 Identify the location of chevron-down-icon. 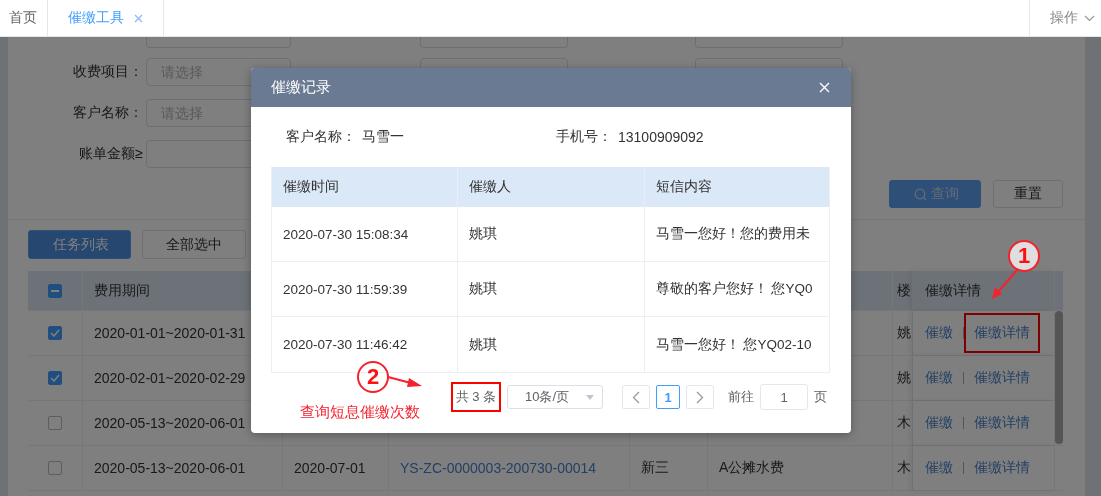
(1089, 18).